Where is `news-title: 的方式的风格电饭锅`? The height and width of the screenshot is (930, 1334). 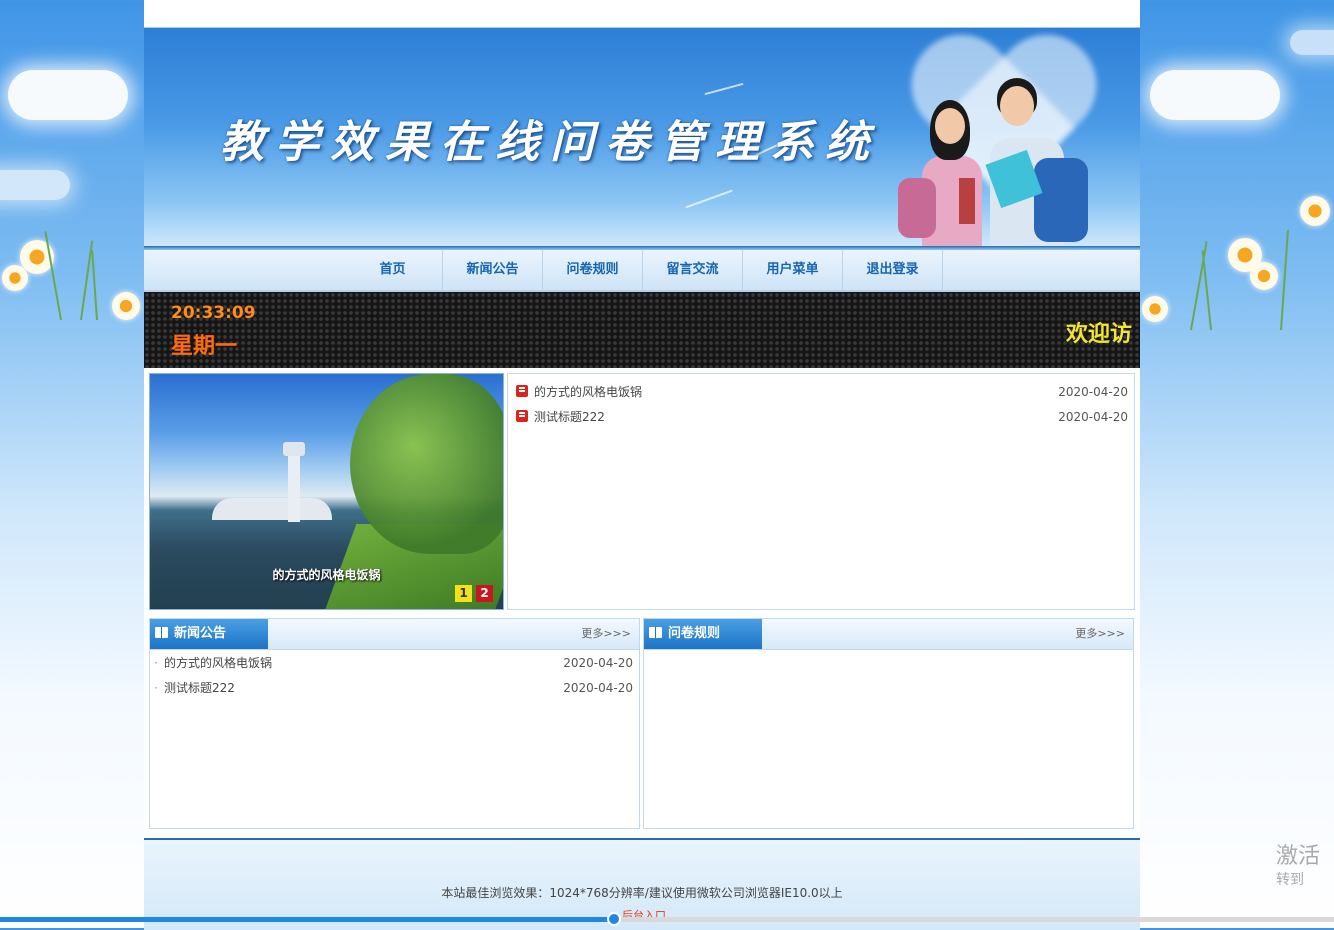
news-title: 的方式的风格电饭锅 is located at coordinates (218, 663).